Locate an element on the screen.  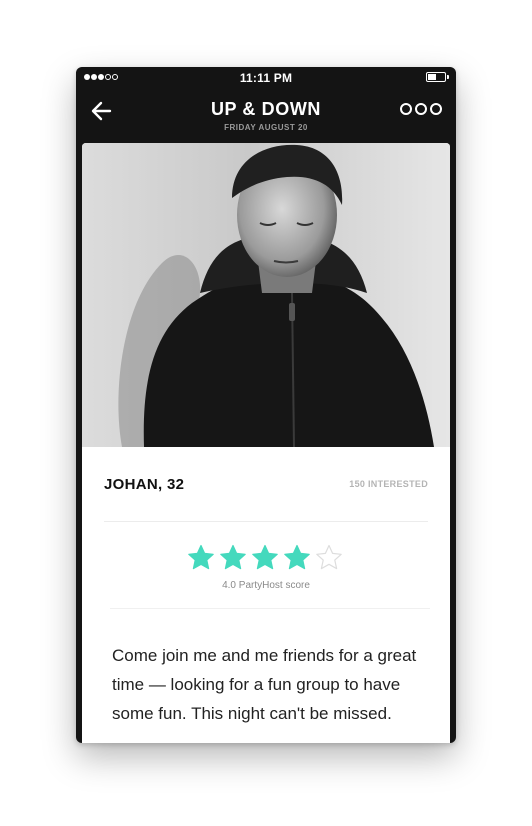
battery-icon is located at coordinates (437, 77).